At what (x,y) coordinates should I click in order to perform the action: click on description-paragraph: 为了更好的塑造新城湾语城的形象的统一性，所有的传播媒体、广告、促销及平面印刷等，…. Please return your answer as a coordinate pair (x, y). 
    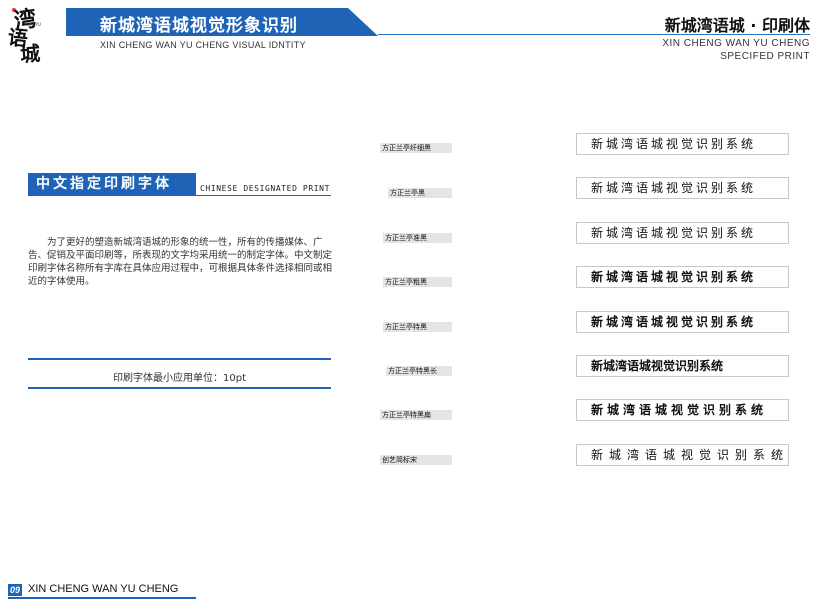
    Looking at the image, I should click on (180, 262).